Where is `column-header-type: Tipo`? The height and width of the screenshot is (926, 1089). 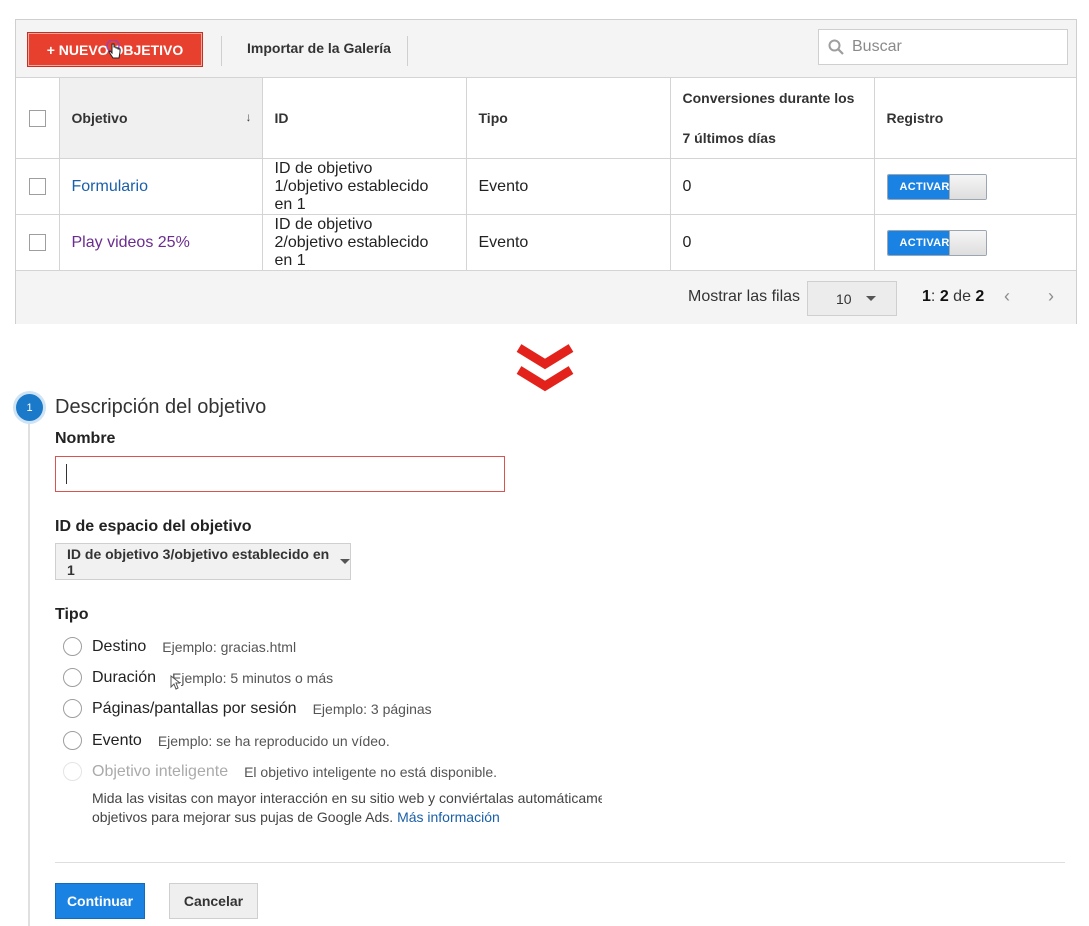 column-header-type: Tipo is located at coordinates (568, 118).